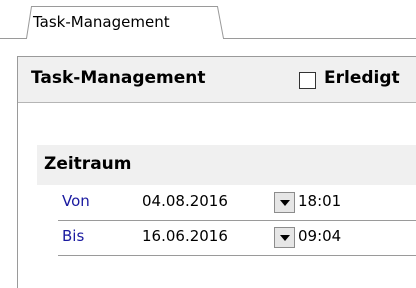  I want to click on von-time-field: 18:01, so click(319, 201).